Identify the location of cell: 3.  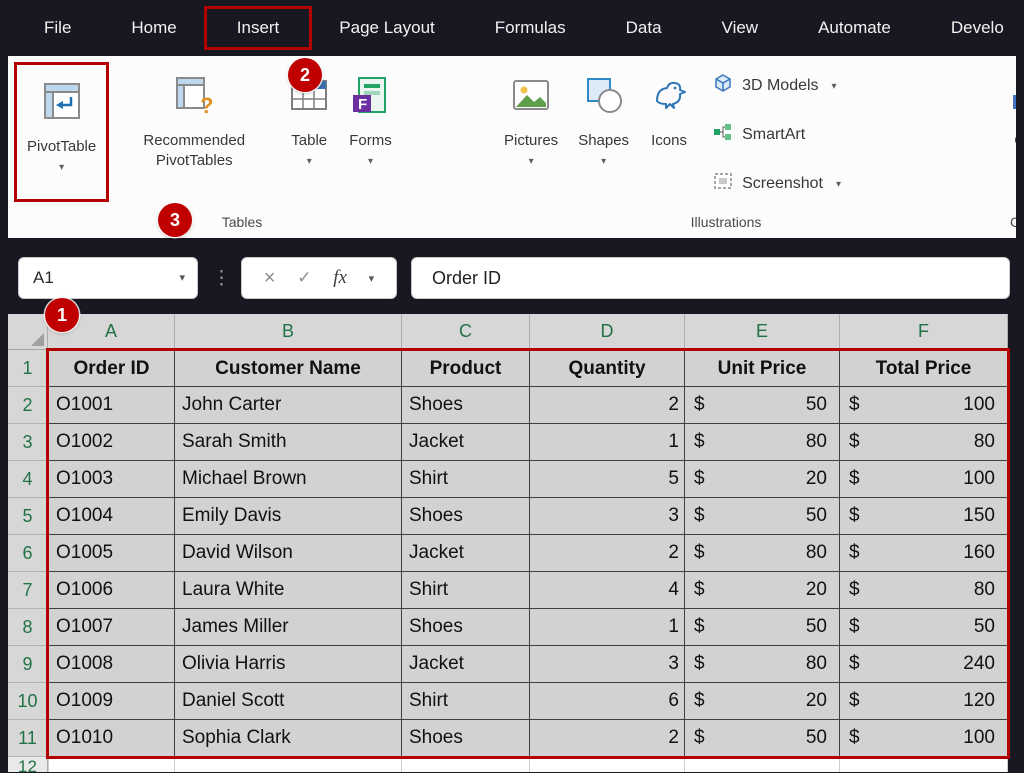
(607, 516).